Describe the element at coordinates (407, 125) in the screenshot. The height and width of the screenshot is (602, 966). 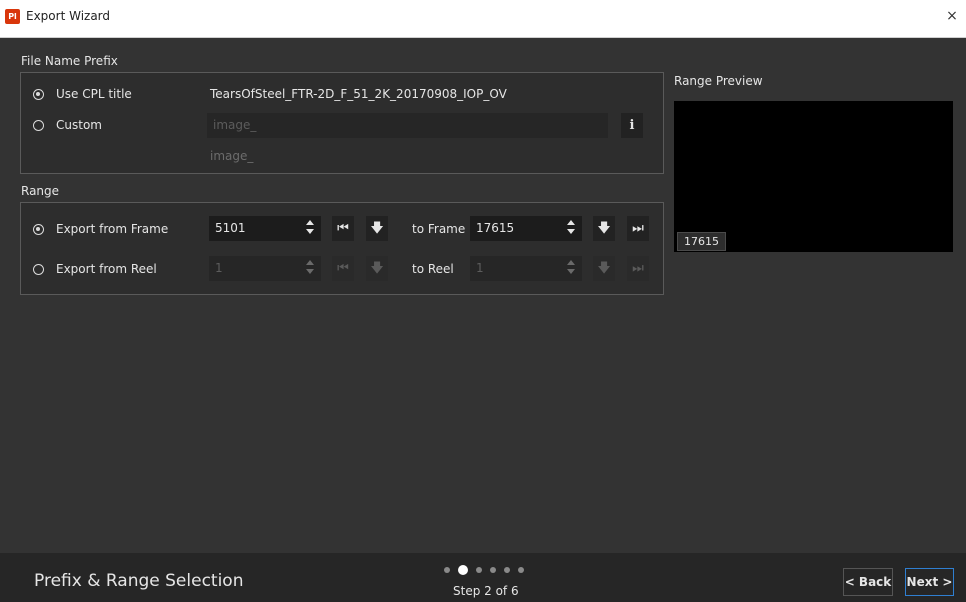
I see `custom-prefix-input: image_` at that location.